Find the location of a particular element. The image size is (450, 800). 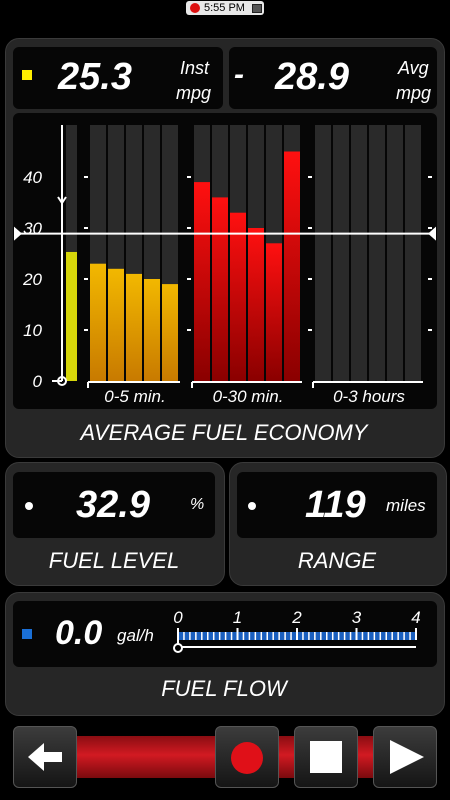

y-tick-label: 30 is located at coordinates (32, 228).